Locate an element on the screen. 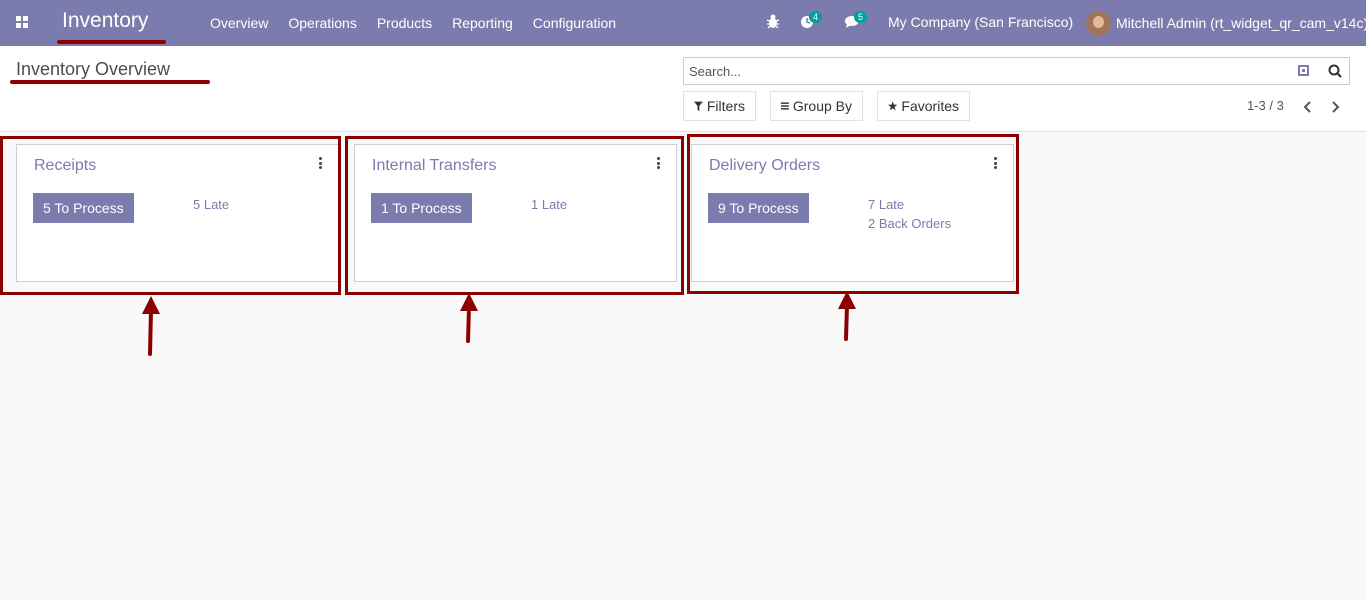 The width and height of the screenshot is (1366, 600). favorites-button: Favorites is located at coordinates (923, 106).